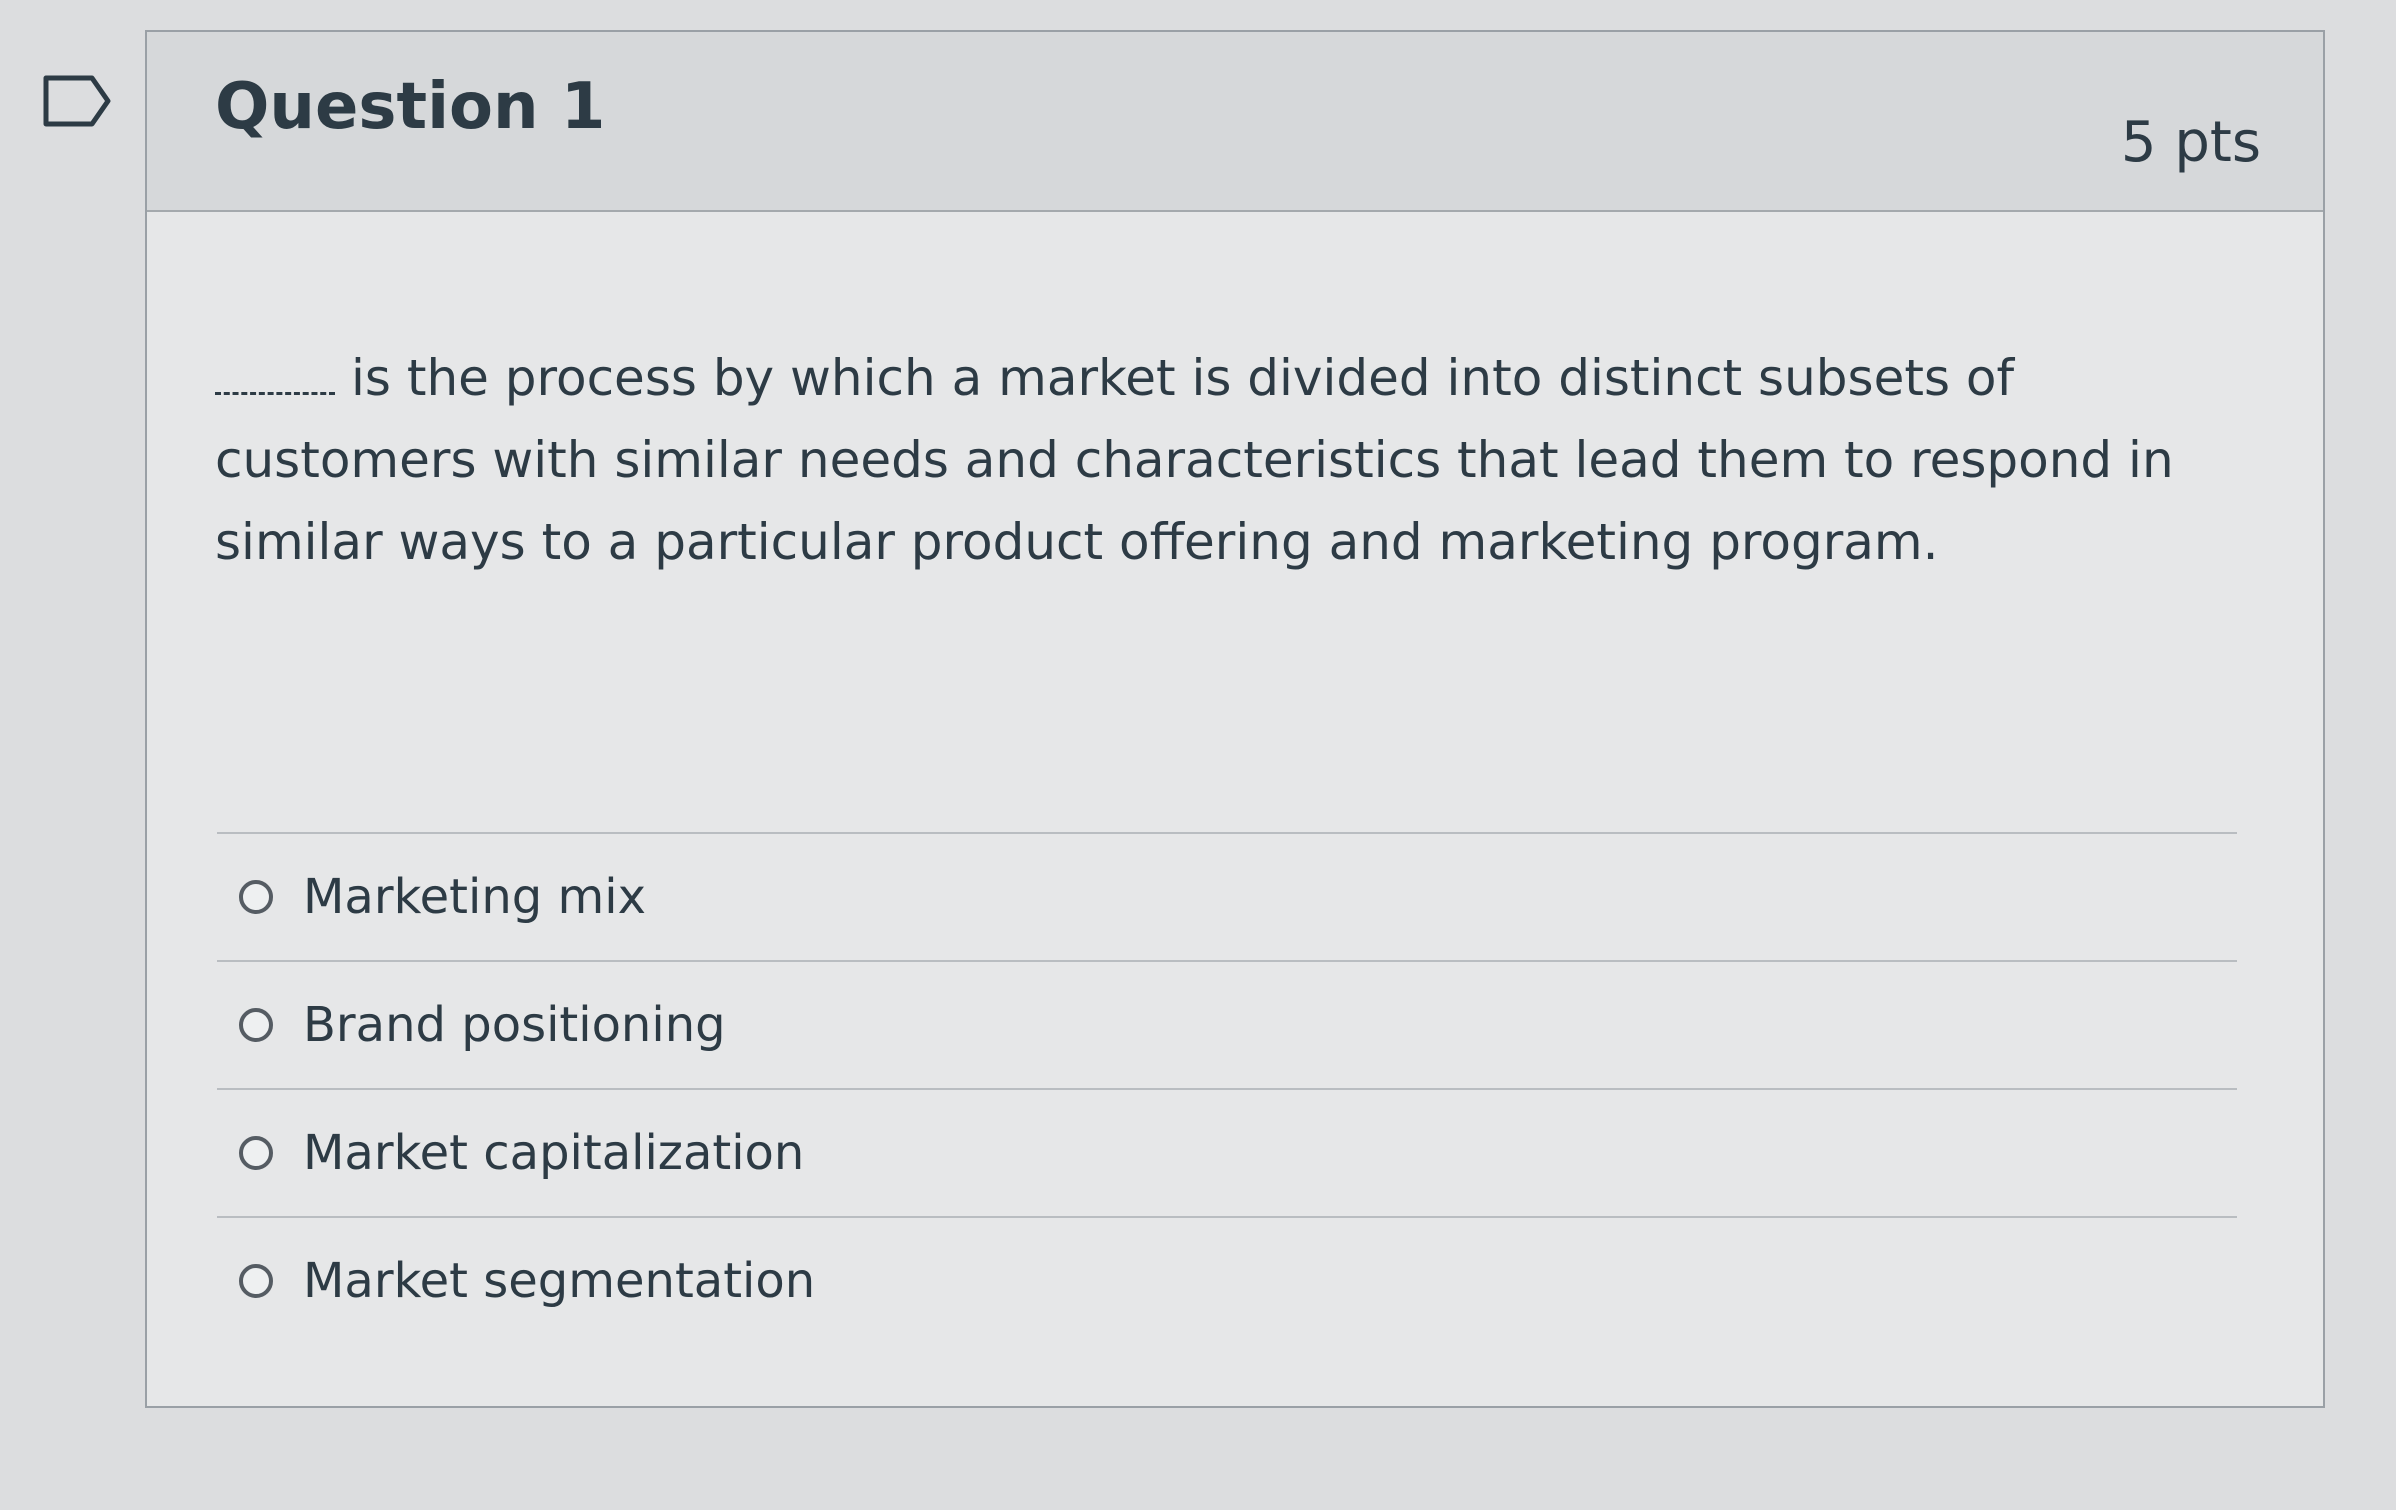 Image resolution: width=2396 pixels, height=1510 pixels. What do you see at coordinates (1227, 896) in the screenshot?
I see `answer-option: Marketing mix` at bounding box center [1227, 896].